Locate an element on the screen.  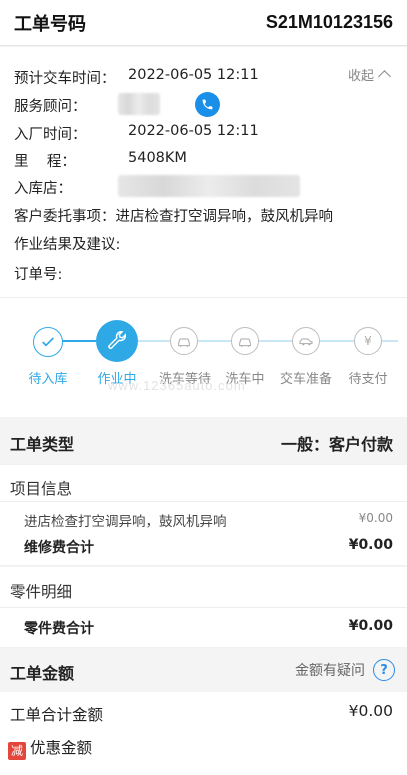
parts-section: 零件明细 零件费合计 ¥0.00 is located at coordinates (203, 607).